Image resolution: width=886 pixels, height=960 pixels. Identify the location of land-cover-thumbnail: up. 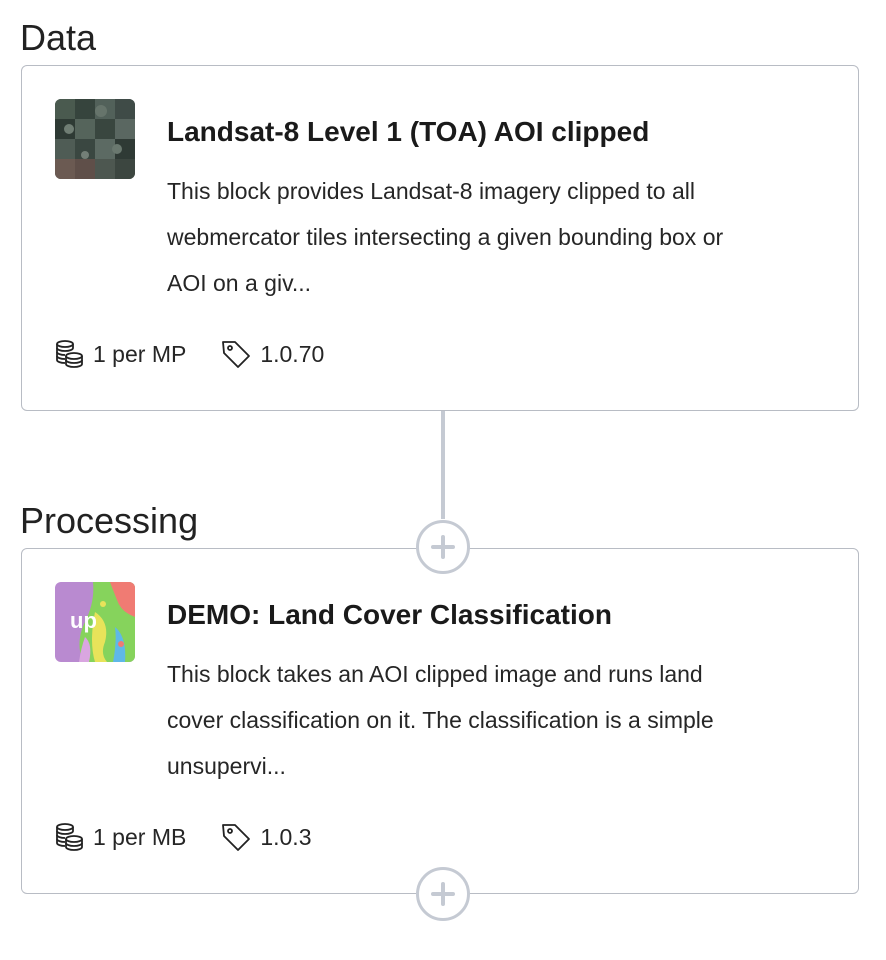
(95, 622).